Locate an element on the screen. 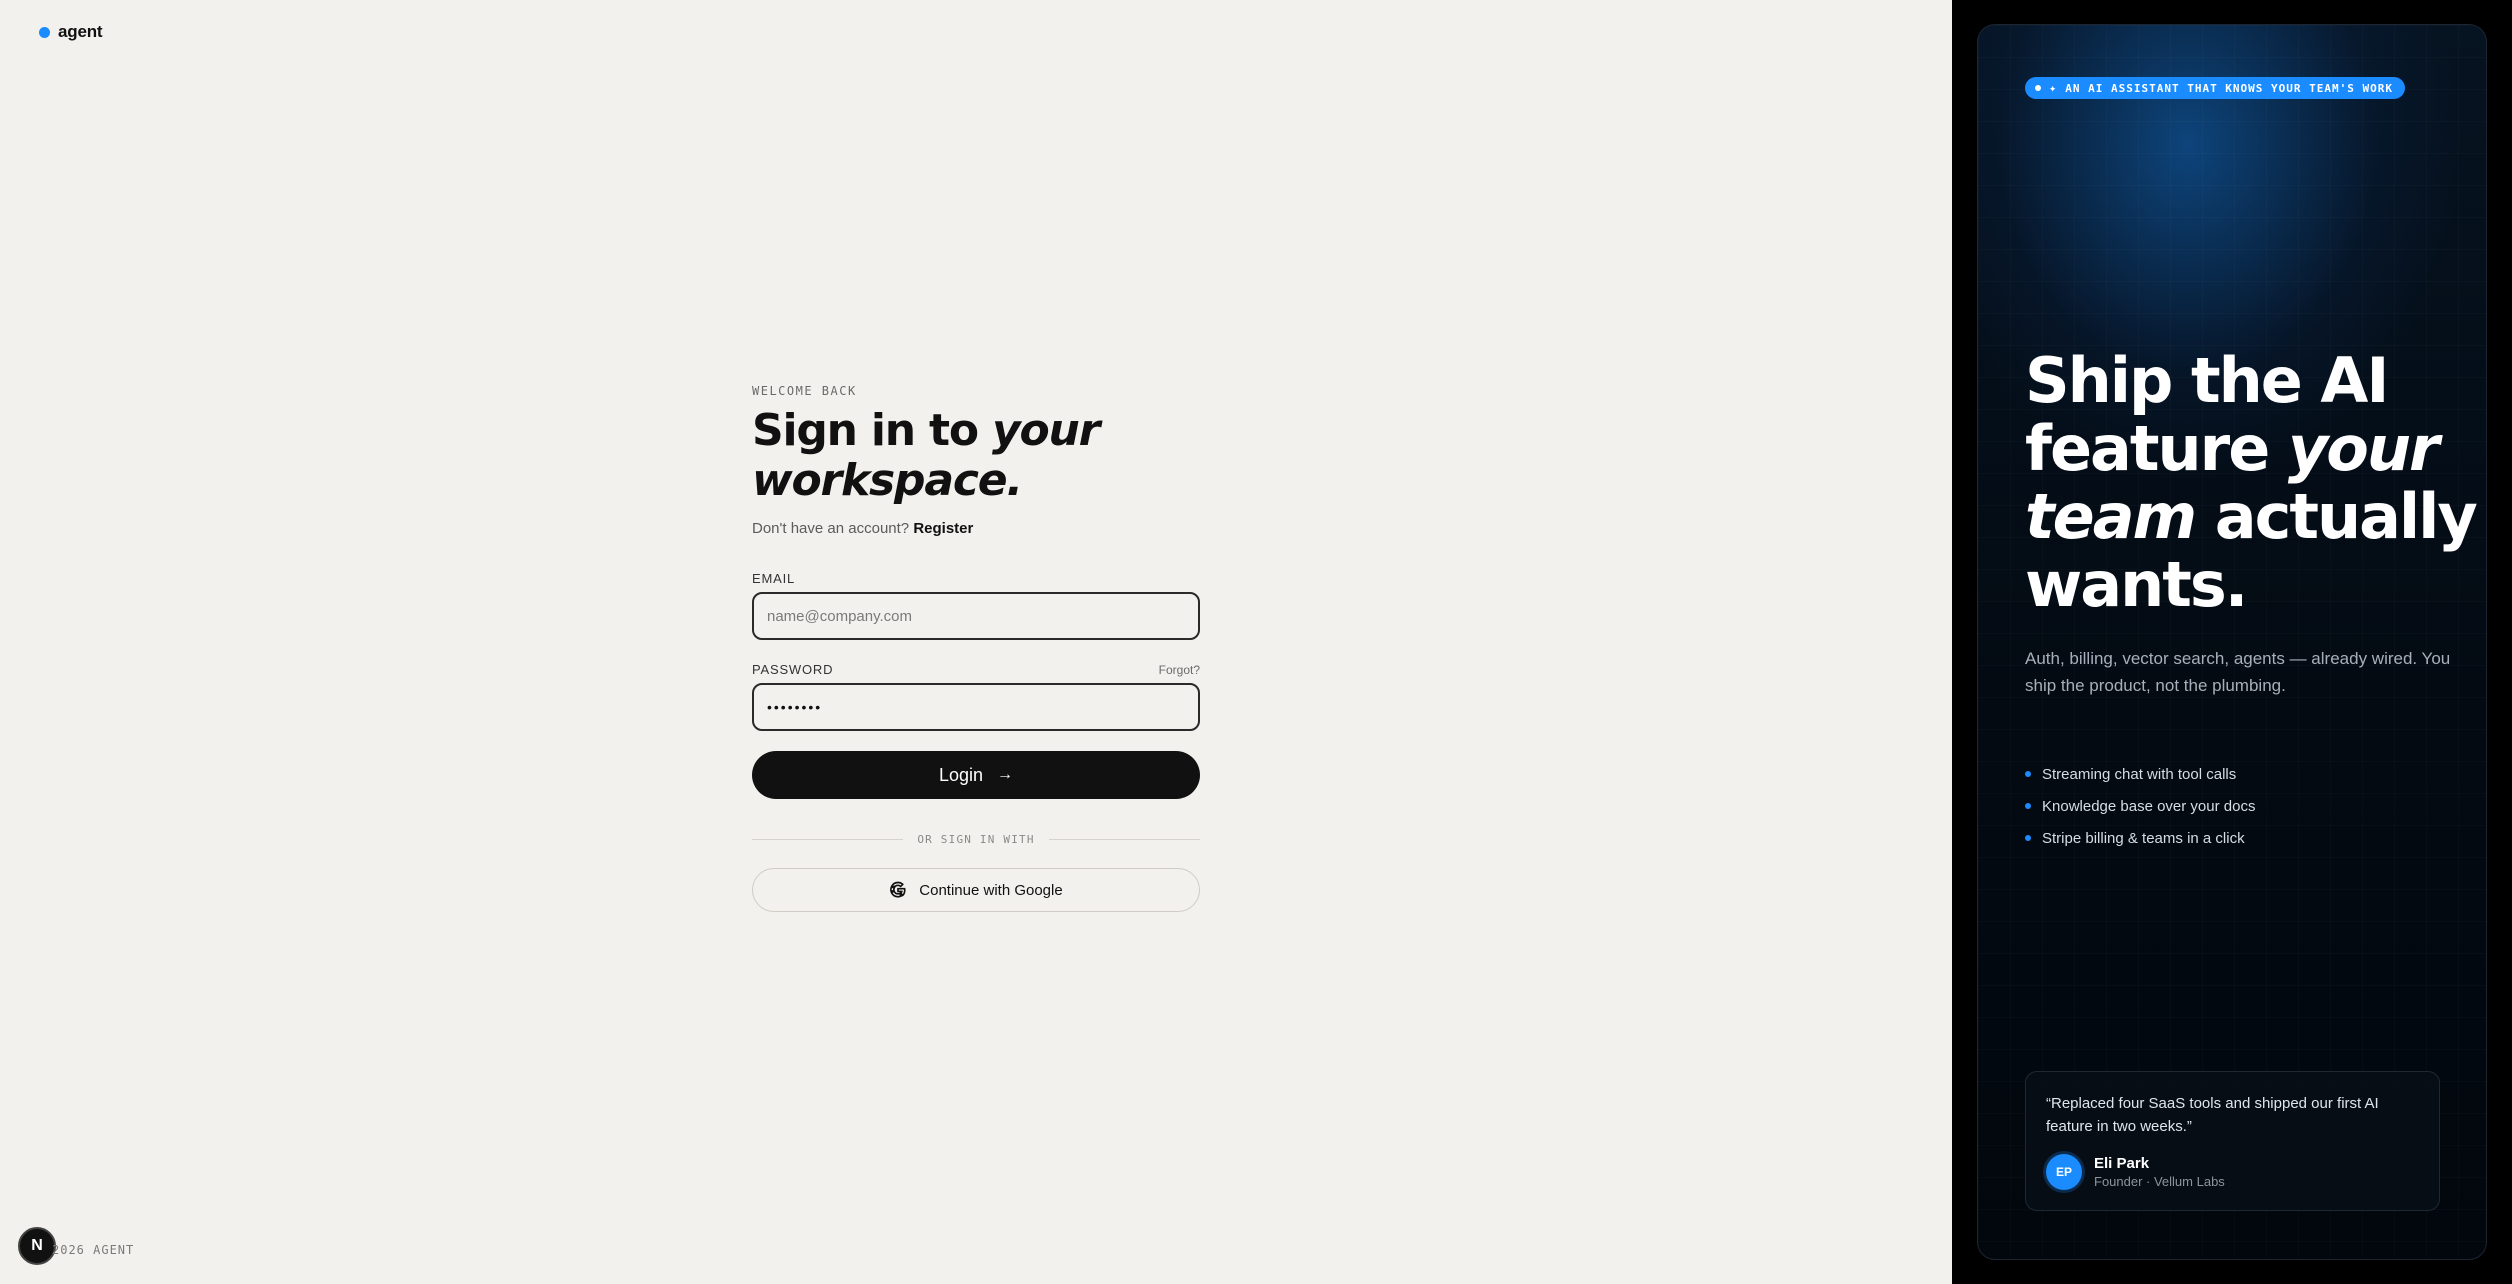 The height and width of the screenshot is (1284, 2512). login-button: Login → is located at coordinates (976, 775).